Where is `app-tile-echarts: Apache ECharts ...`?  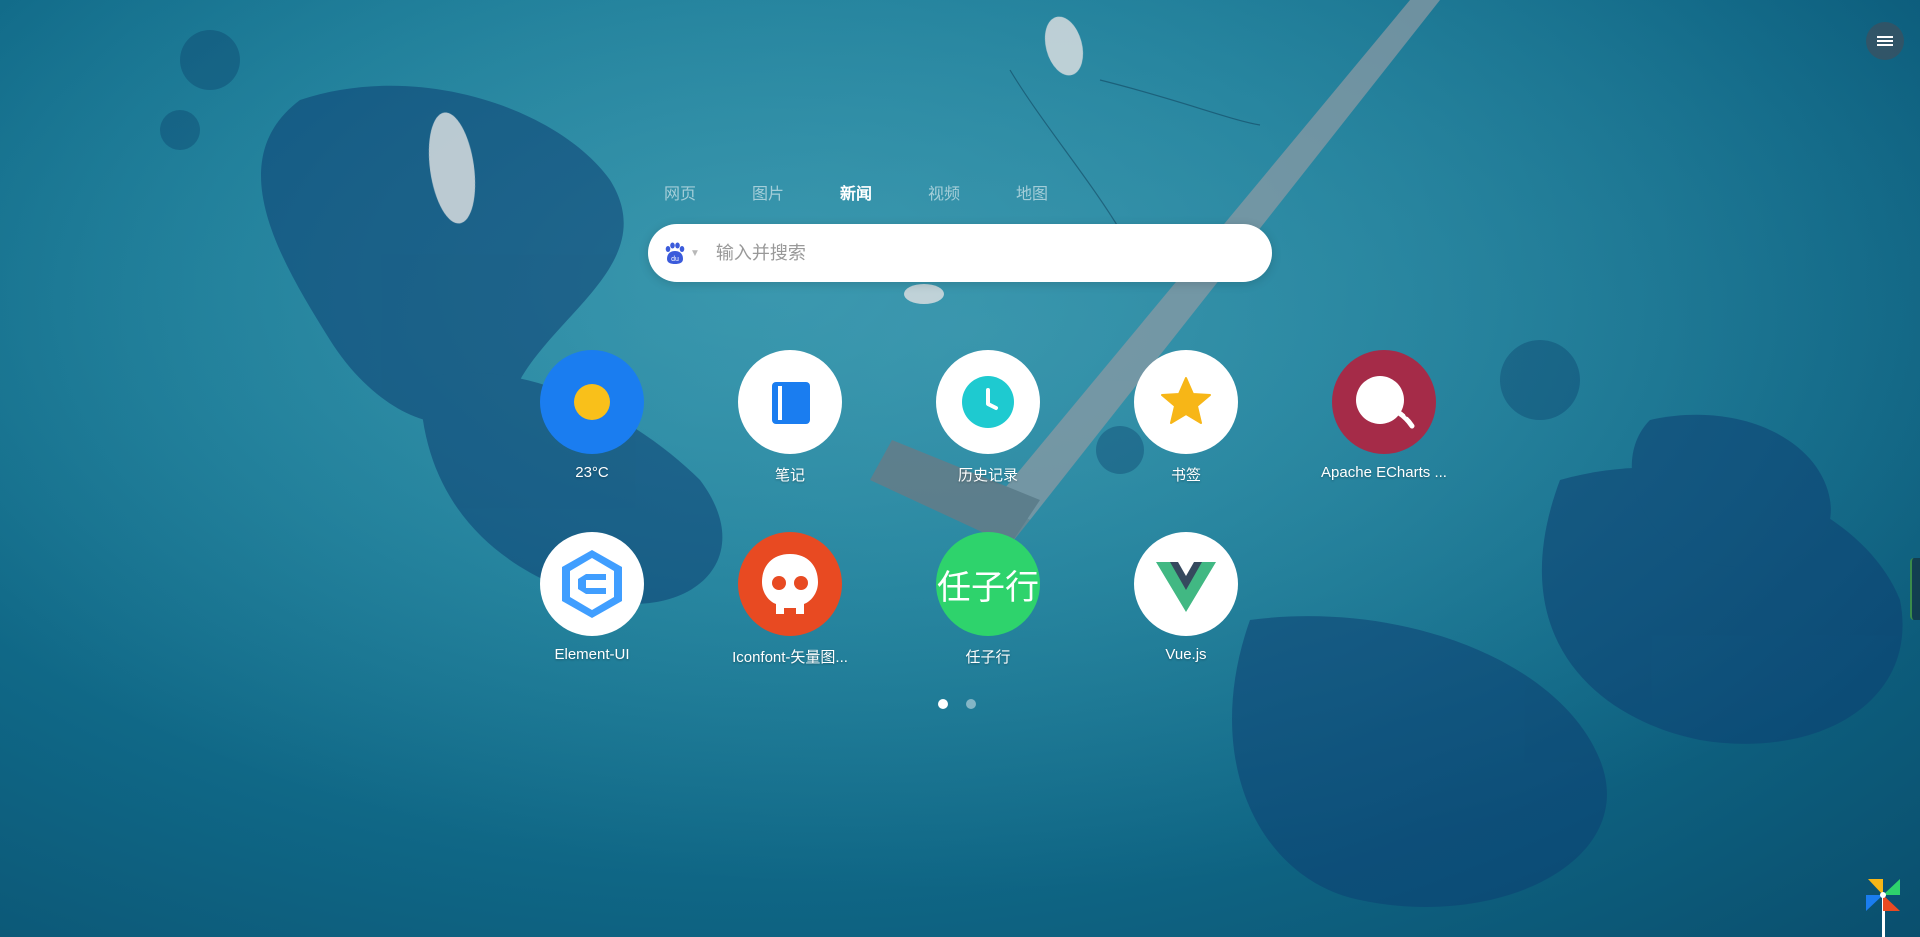 app-tile-echarts: Apache ECharts ... is located at coordinates (1384, 415).